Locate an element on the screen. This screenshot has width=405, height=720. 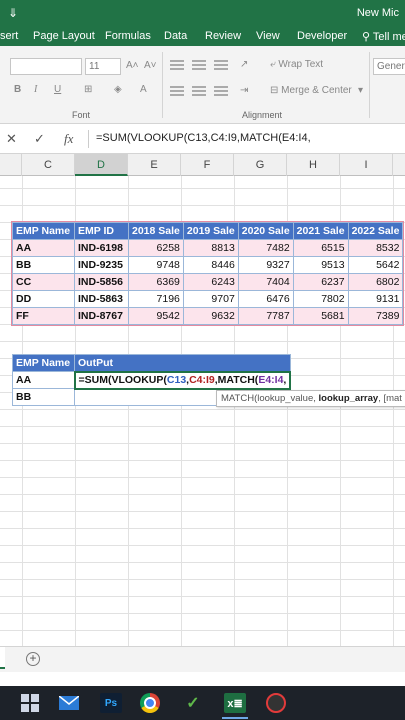
cell-value: 7389 is located at coordinates (375, 316).